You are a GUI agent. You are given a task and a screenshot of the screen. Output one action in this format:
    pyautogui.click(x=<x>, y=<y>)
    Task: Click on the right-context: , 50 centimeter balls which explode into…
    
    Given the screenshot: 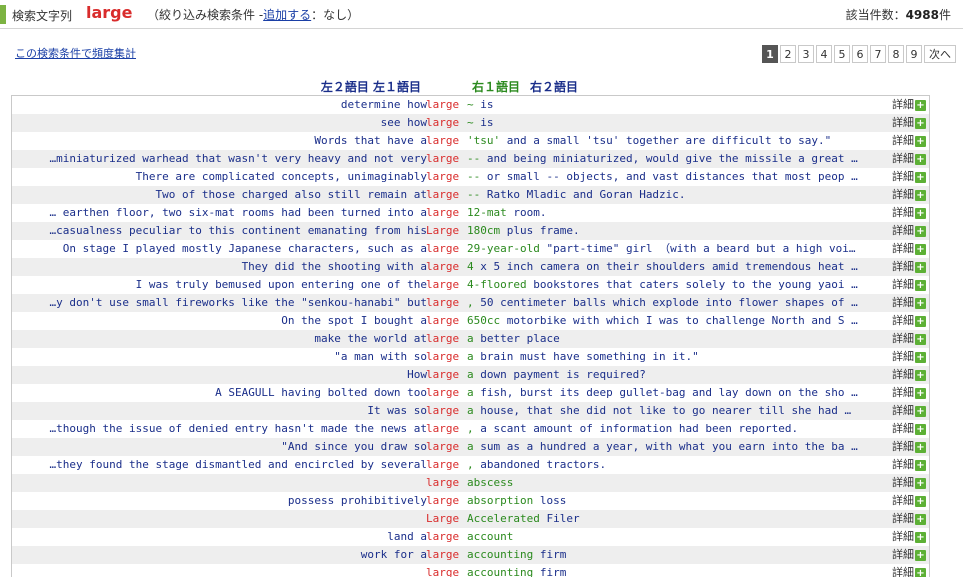 What is the action you would take?
    pyautogui.click(x=676, y=303)
    